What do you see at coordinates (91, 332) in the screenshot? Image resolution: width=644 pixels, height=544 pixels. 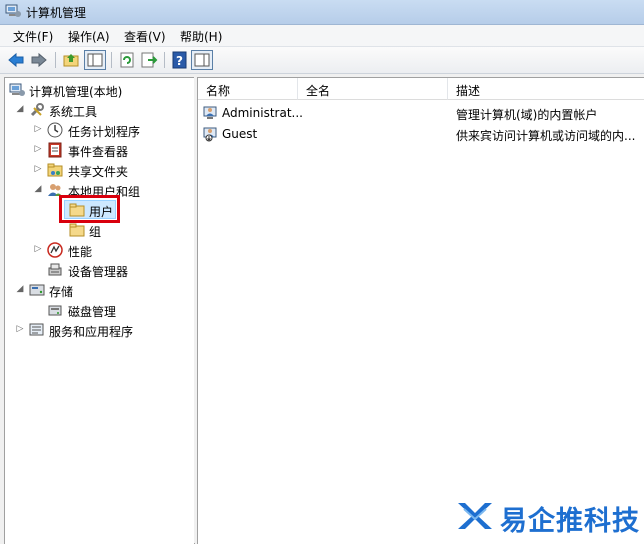 I see `tree-label: 服务和应用程序` at bounding box center [91, 332].